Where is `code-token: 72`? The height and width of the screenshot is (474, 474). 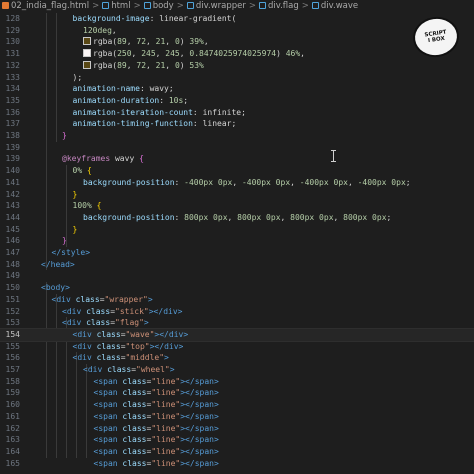
code-token: 72 is located at coordinates (141, 65).